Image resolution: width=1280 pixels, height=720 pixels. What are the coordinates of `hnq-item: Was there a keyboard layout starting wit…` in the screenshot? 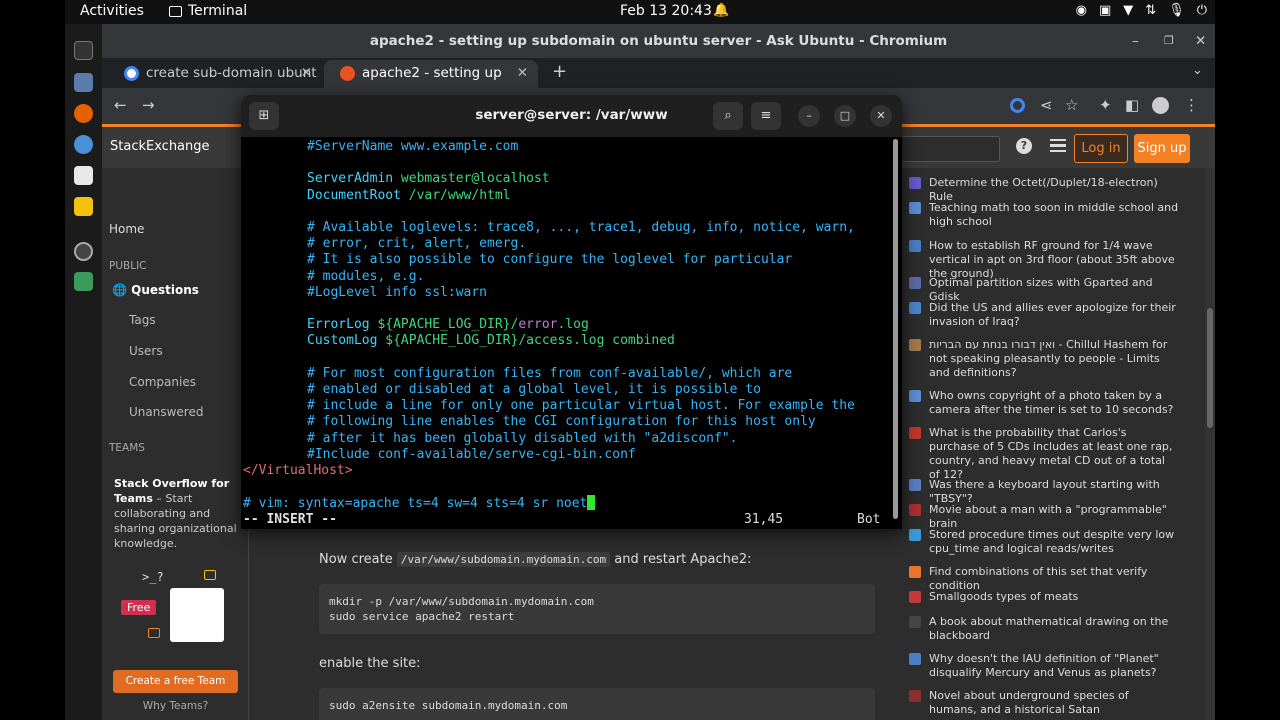 It's located at (1044, 492).